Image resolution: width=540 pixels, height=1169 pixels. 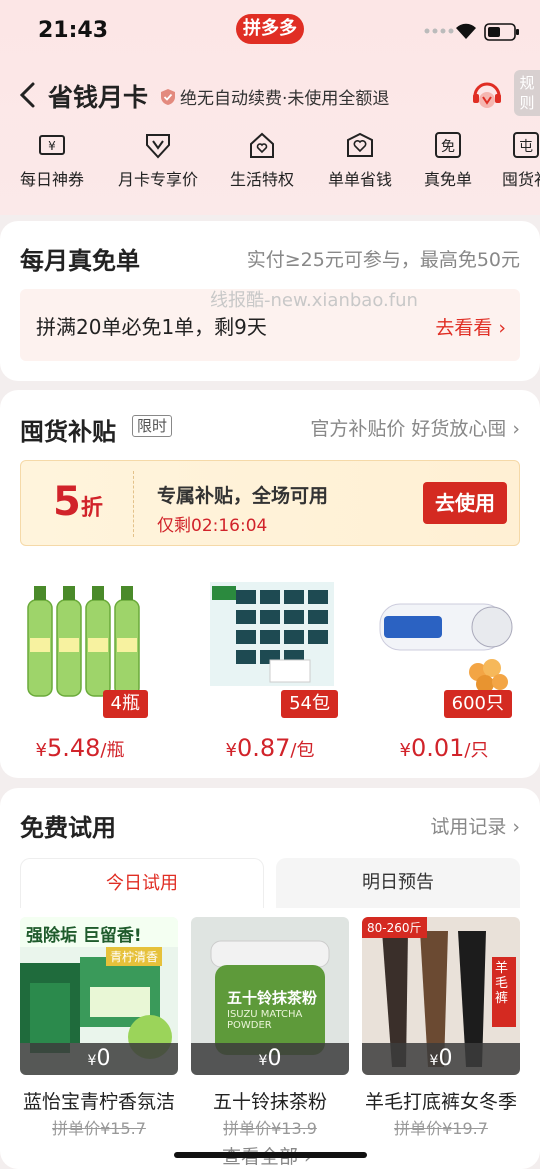 What do you see at coordinates (84, 936) in the screenshot?
I see `trial-image-headline: 强除垢 巨留香!` at bounding box center [84, 936].